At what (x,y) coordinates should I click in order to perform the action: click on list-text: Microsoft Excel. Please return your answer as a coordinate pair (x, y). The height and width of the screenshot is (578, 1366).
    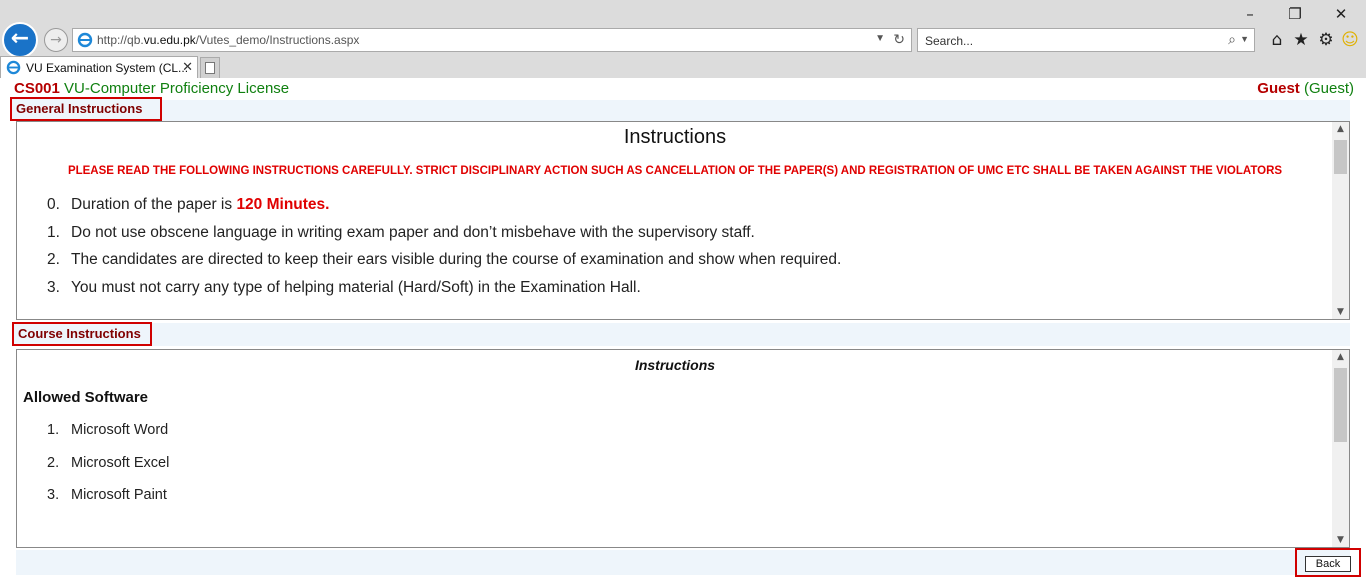
    Looking at the image, I should click on (120, 463).